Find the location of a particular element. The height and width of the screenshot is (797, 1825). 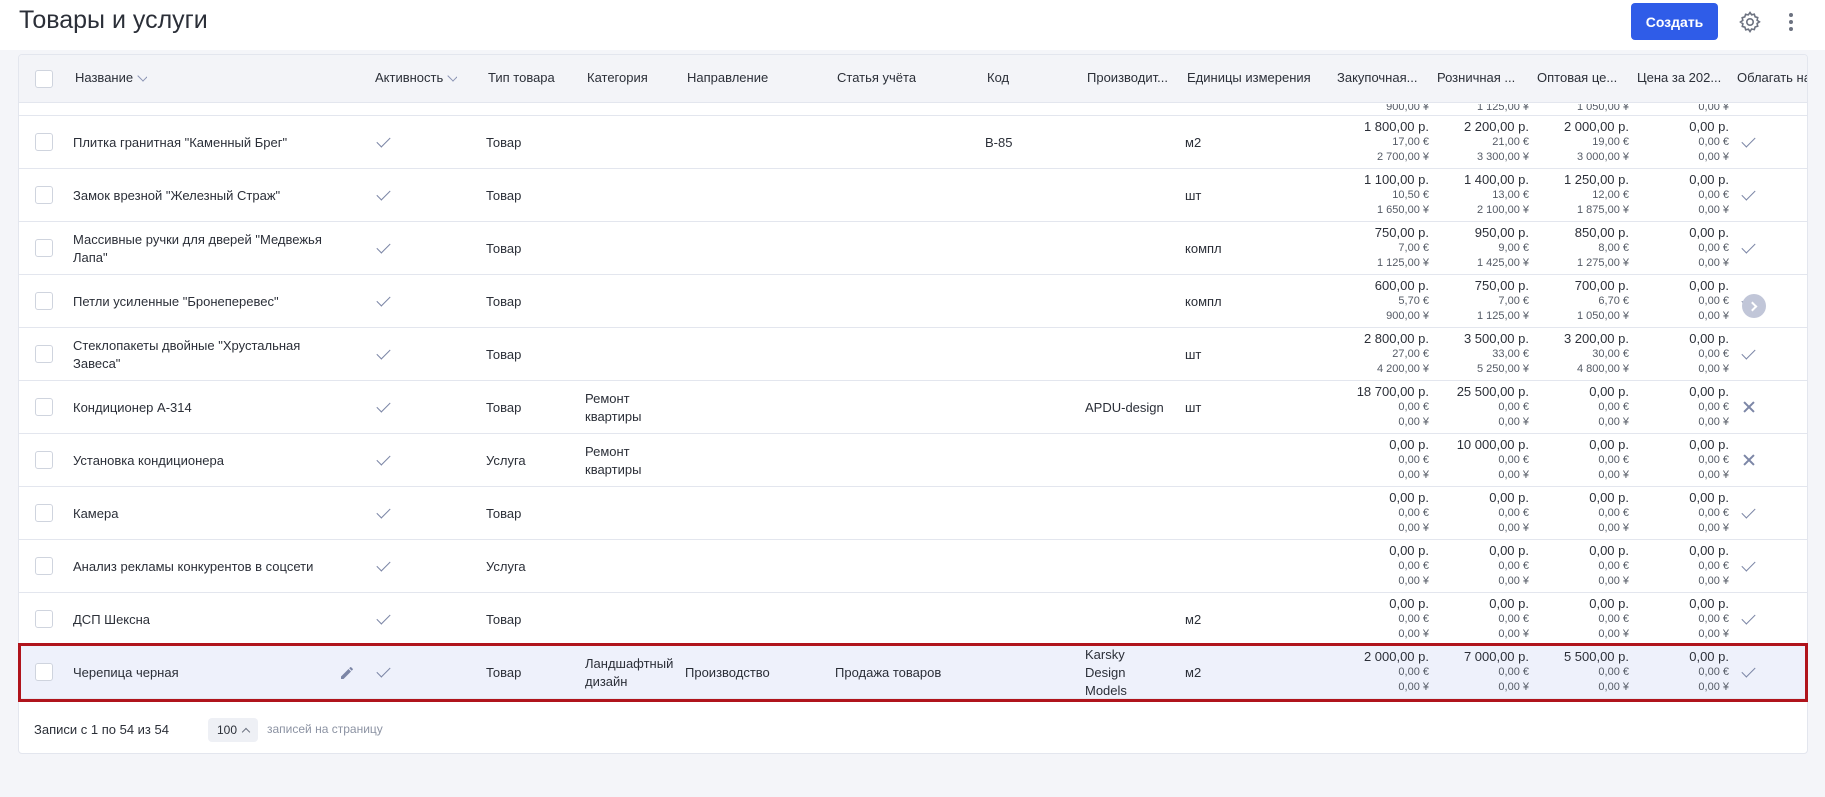

select-all-checkbox is located at coordinates (44, 79).